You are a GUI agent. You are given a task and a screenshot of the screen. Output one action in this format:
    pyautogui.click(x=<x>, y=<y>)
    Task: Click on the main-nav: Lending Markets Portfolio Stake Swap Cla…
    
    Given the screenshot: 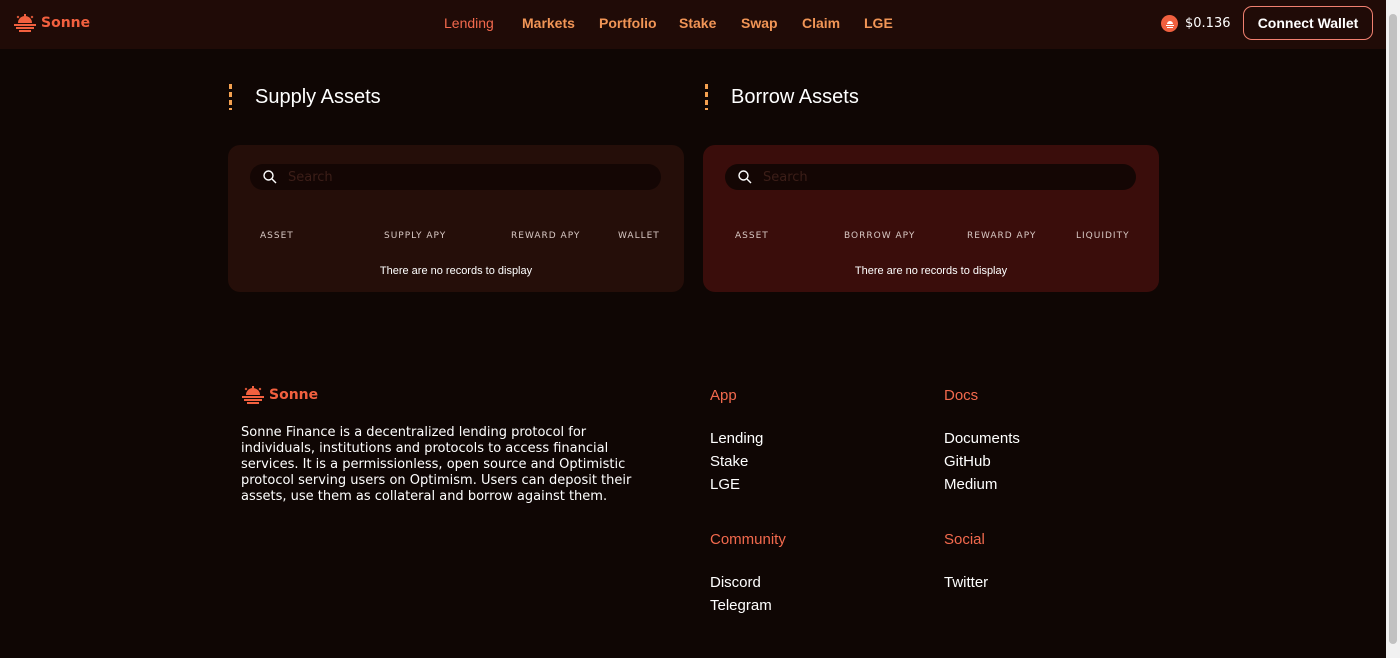 What is the action you would take?
    pyautogui.click(x=668, y=23)
    